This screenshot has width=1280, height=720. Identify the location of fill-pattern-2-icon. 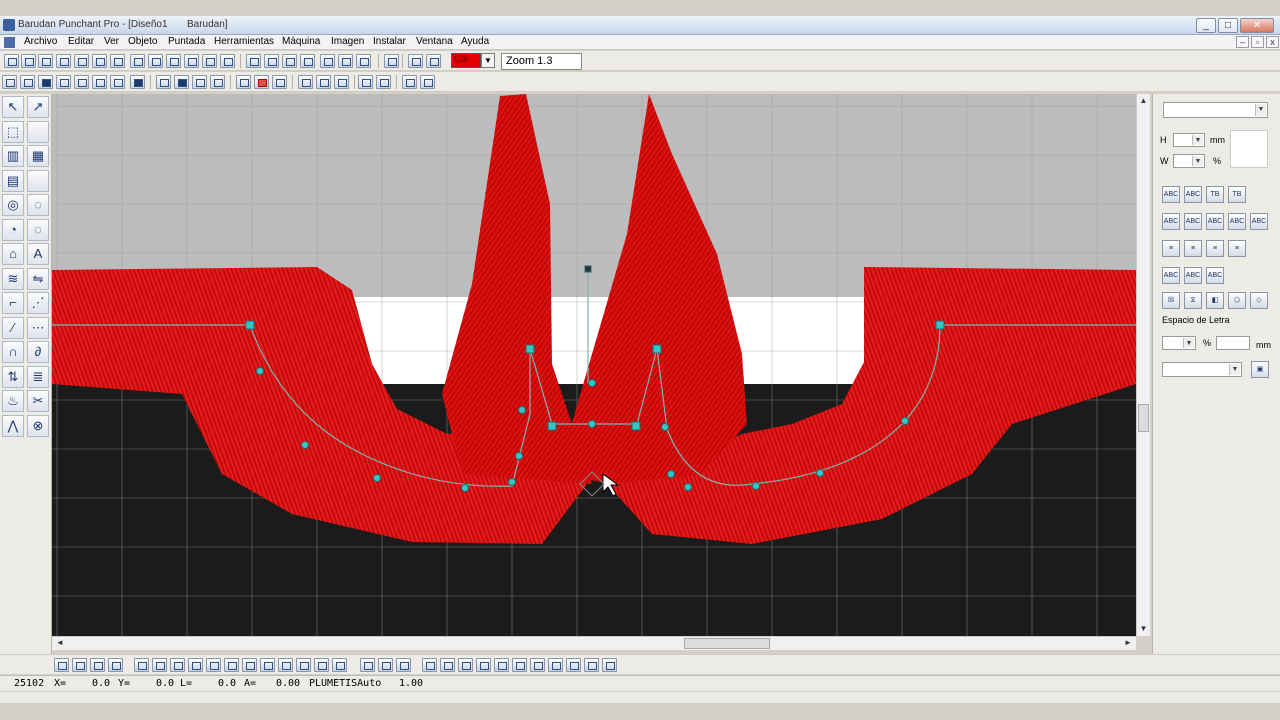
(271, 61).